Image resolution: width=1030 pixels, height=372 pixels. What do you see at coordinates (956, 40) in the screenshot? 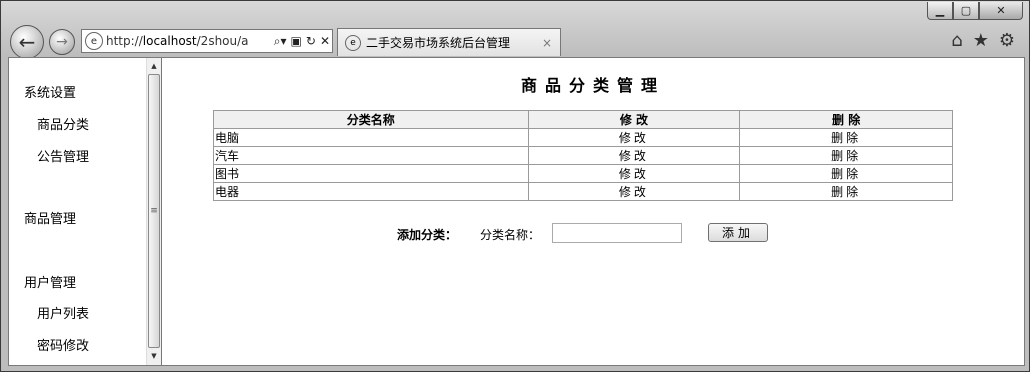
I see `home-icon: ⌂` at bounding box center [956, 40].